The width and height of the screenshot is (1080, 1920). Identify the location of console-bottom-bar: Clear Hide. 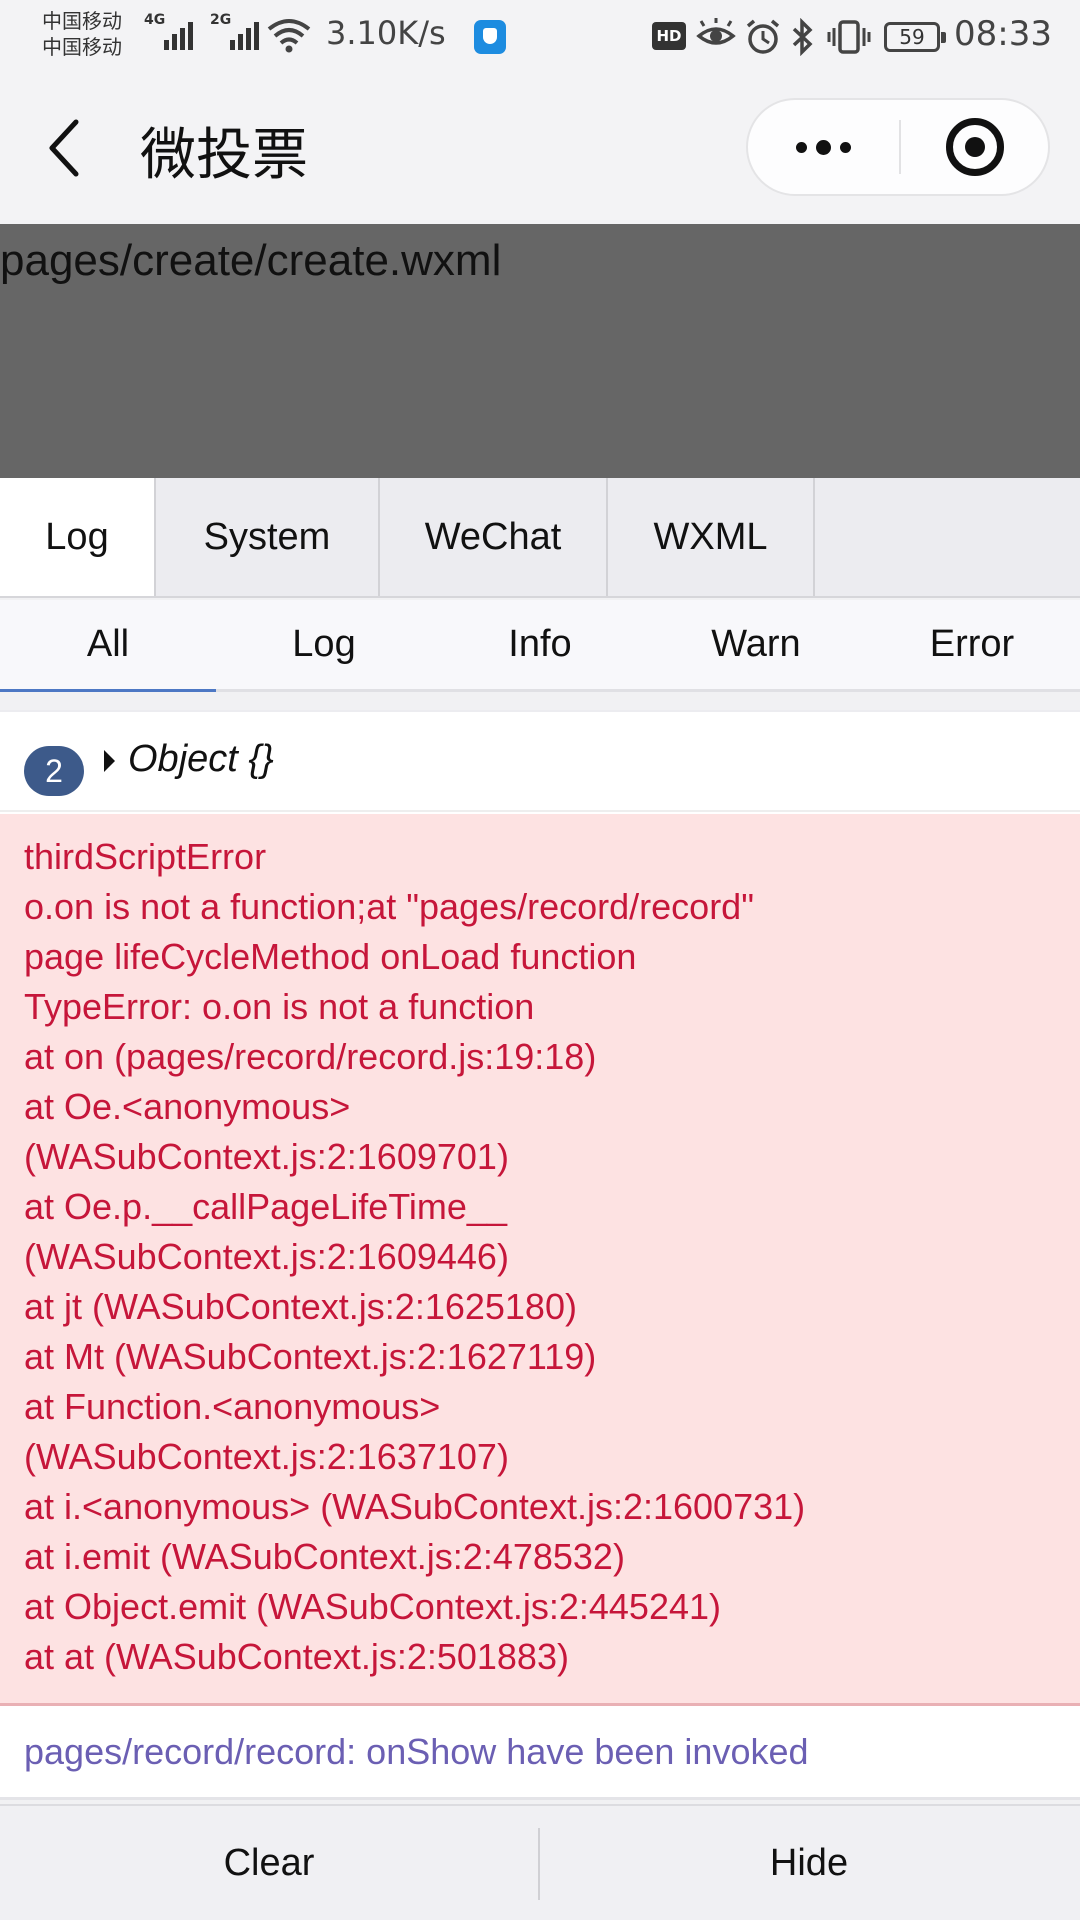
(540, 1862).